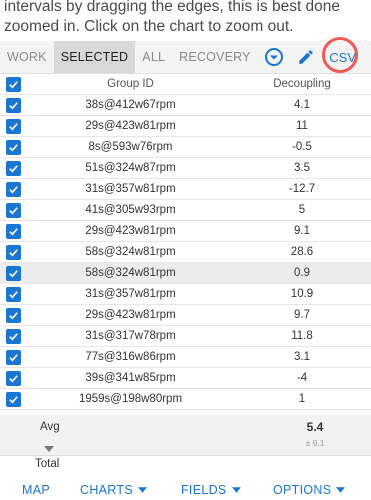 The image size is (371, 500). What do you see at coordinates (302, 126) in the screenshot?
I see `decoupling-cell: 11` at bounding box center [302, 126].